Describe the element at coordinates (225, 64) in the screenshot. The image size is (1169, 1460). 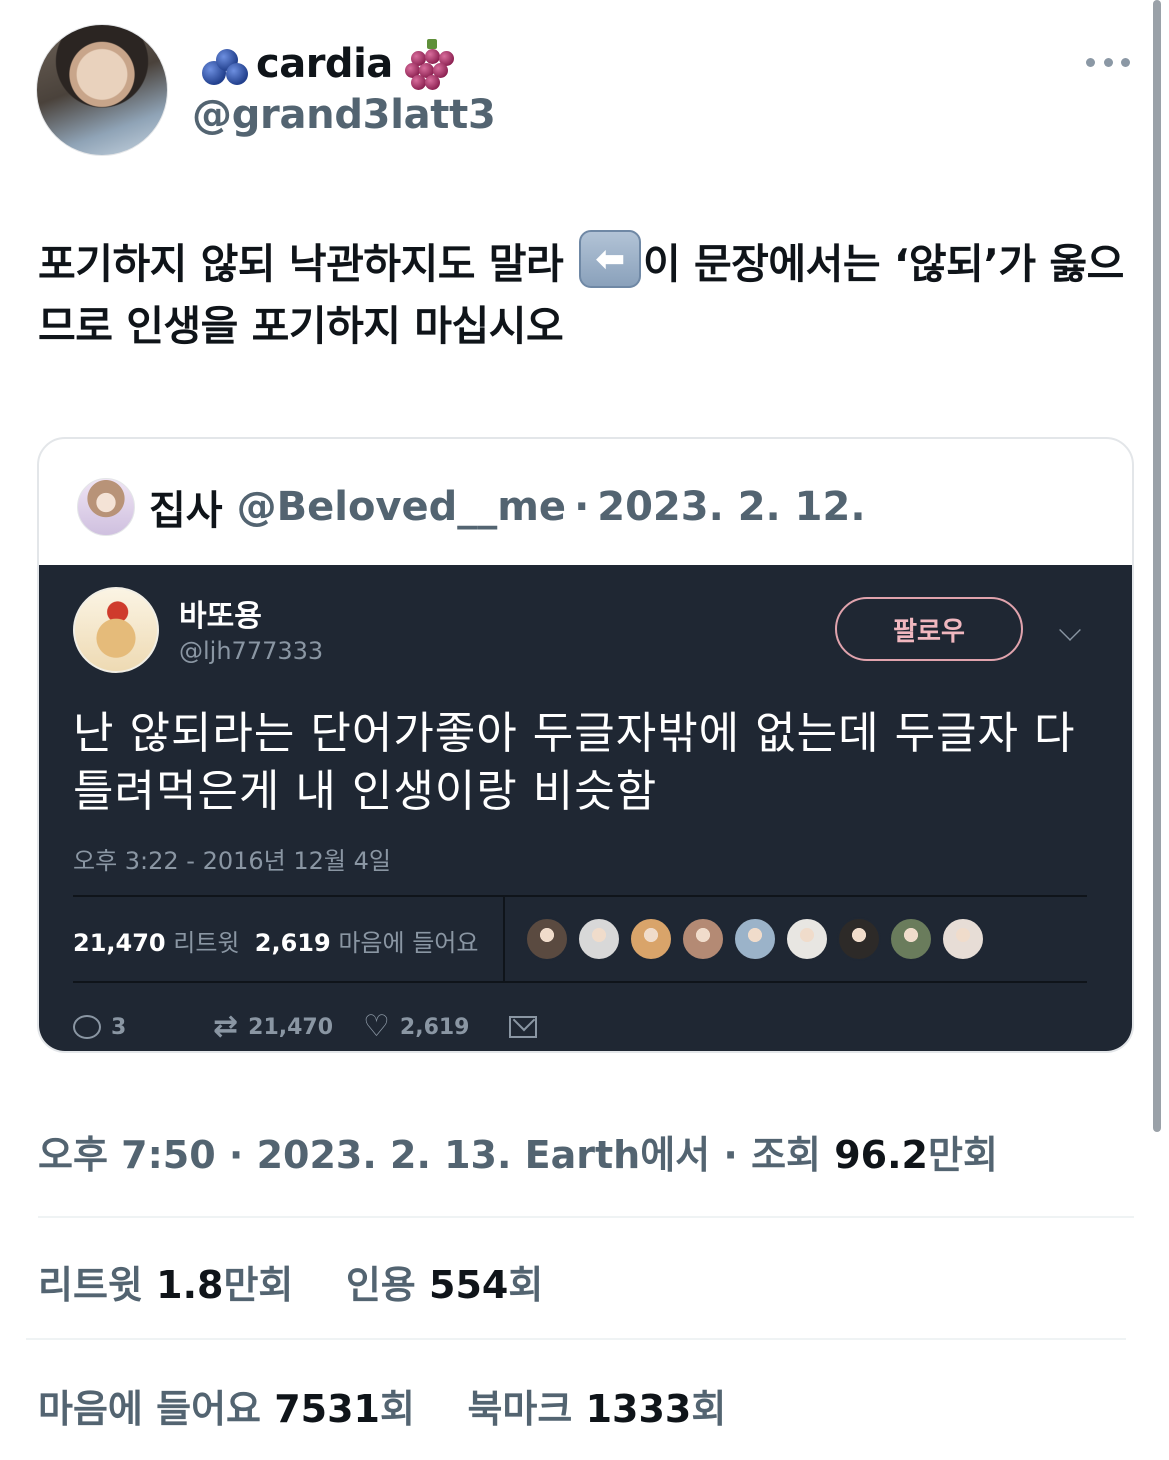
I see `blueberries-emoji-icon` at that location.